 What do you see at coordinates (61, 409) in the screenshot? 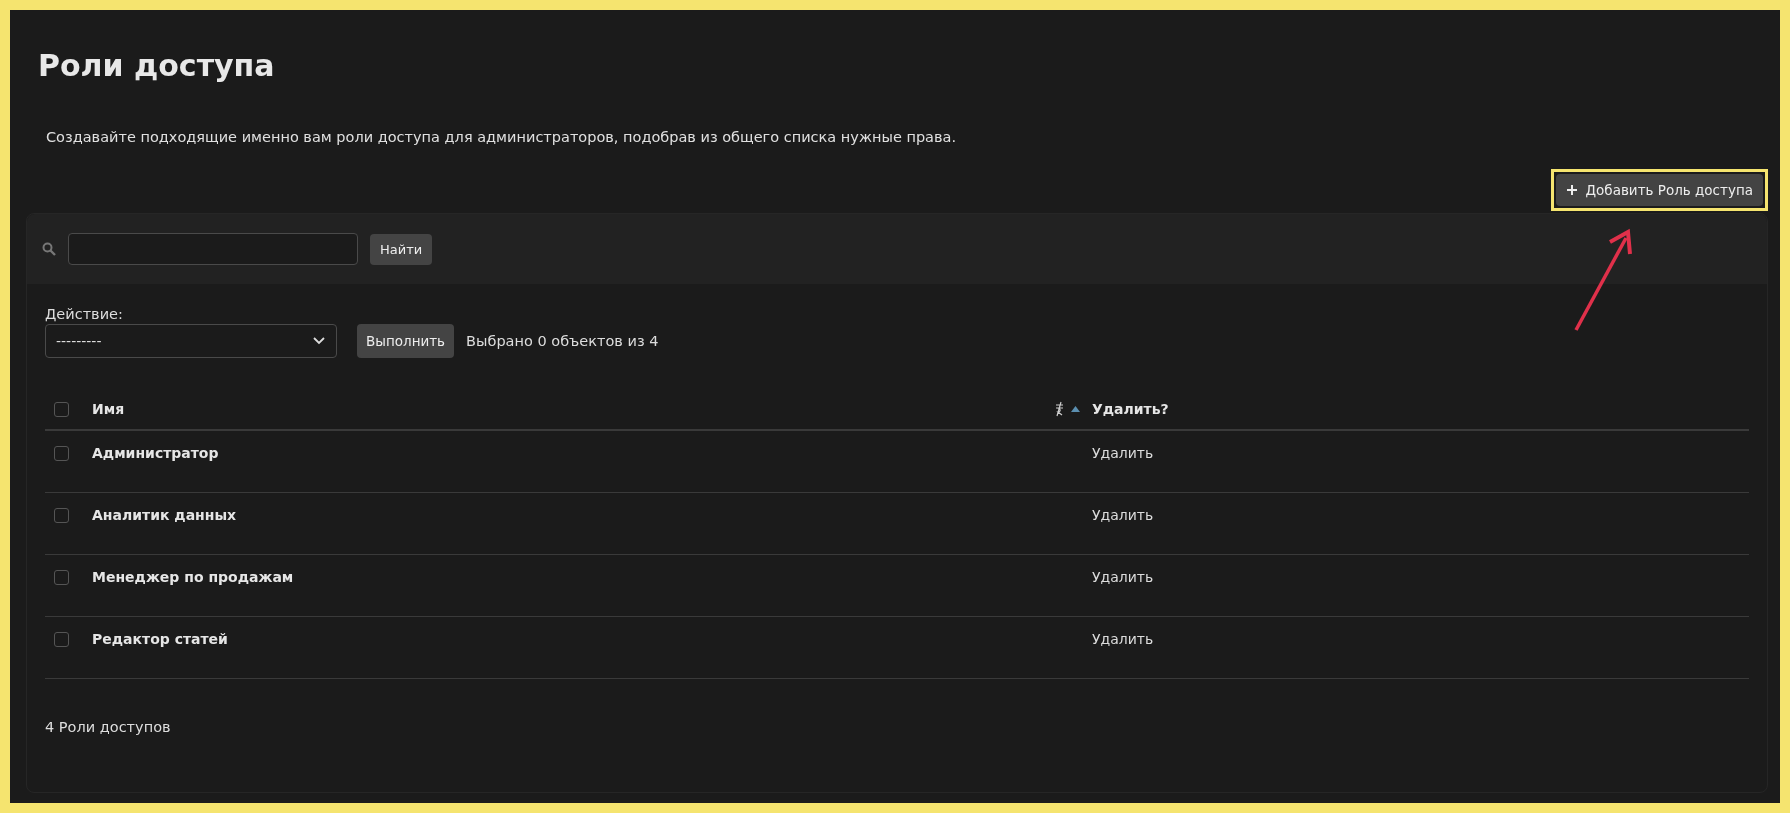
I see `select-all-checkbox` at bounding box center [61, 409].